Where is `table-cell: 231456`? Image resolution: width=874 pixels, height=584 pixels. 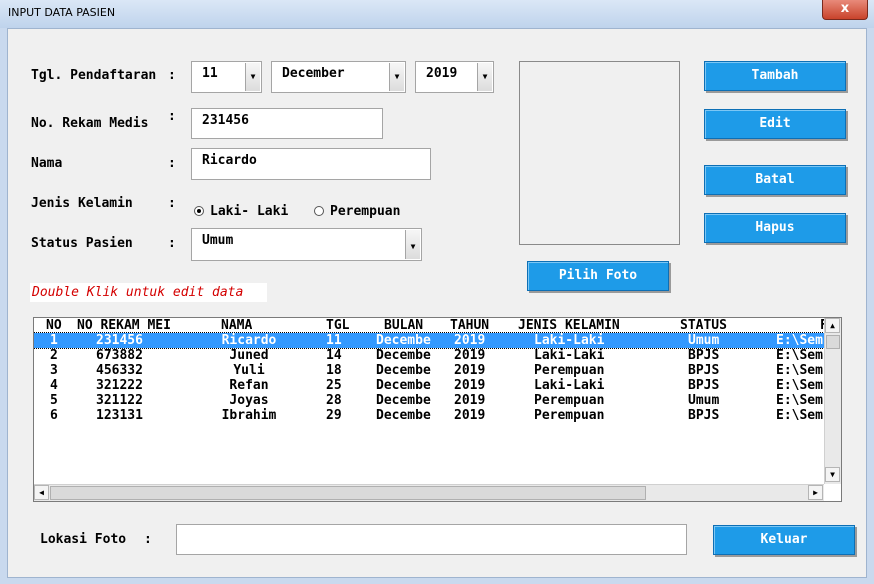 table-cell: 231456 is located at coordinates (119, 340).